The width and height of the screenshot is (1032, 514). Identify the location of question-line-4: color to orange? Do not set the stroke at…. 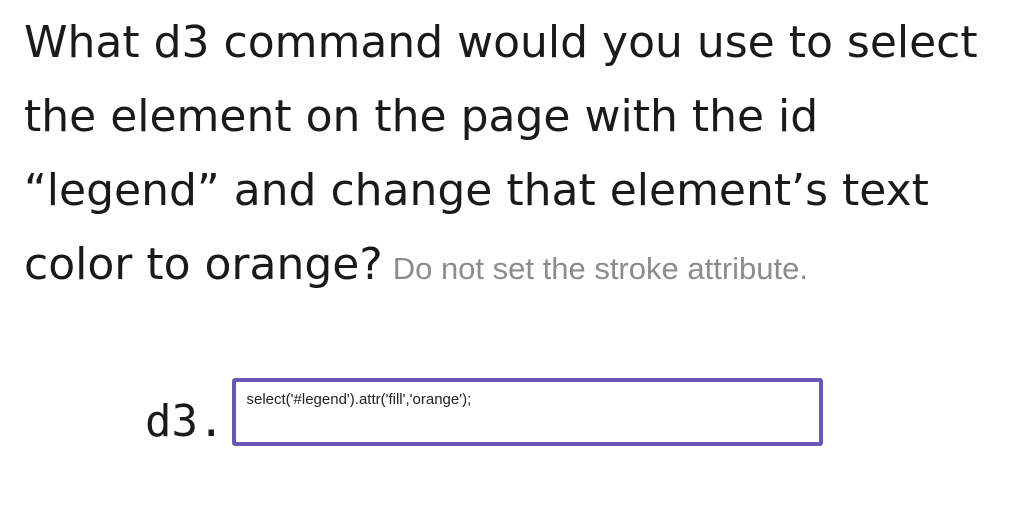
(524, 267).